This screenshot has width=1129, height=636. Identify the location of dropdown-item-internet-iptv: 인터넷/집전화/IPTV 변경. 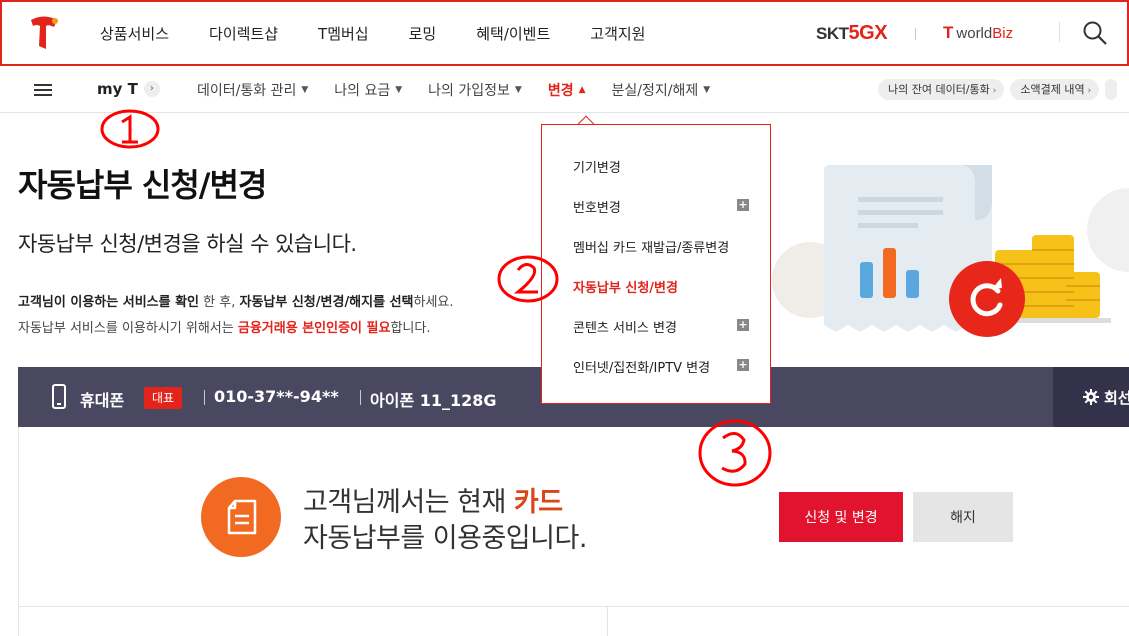
(641, 366).